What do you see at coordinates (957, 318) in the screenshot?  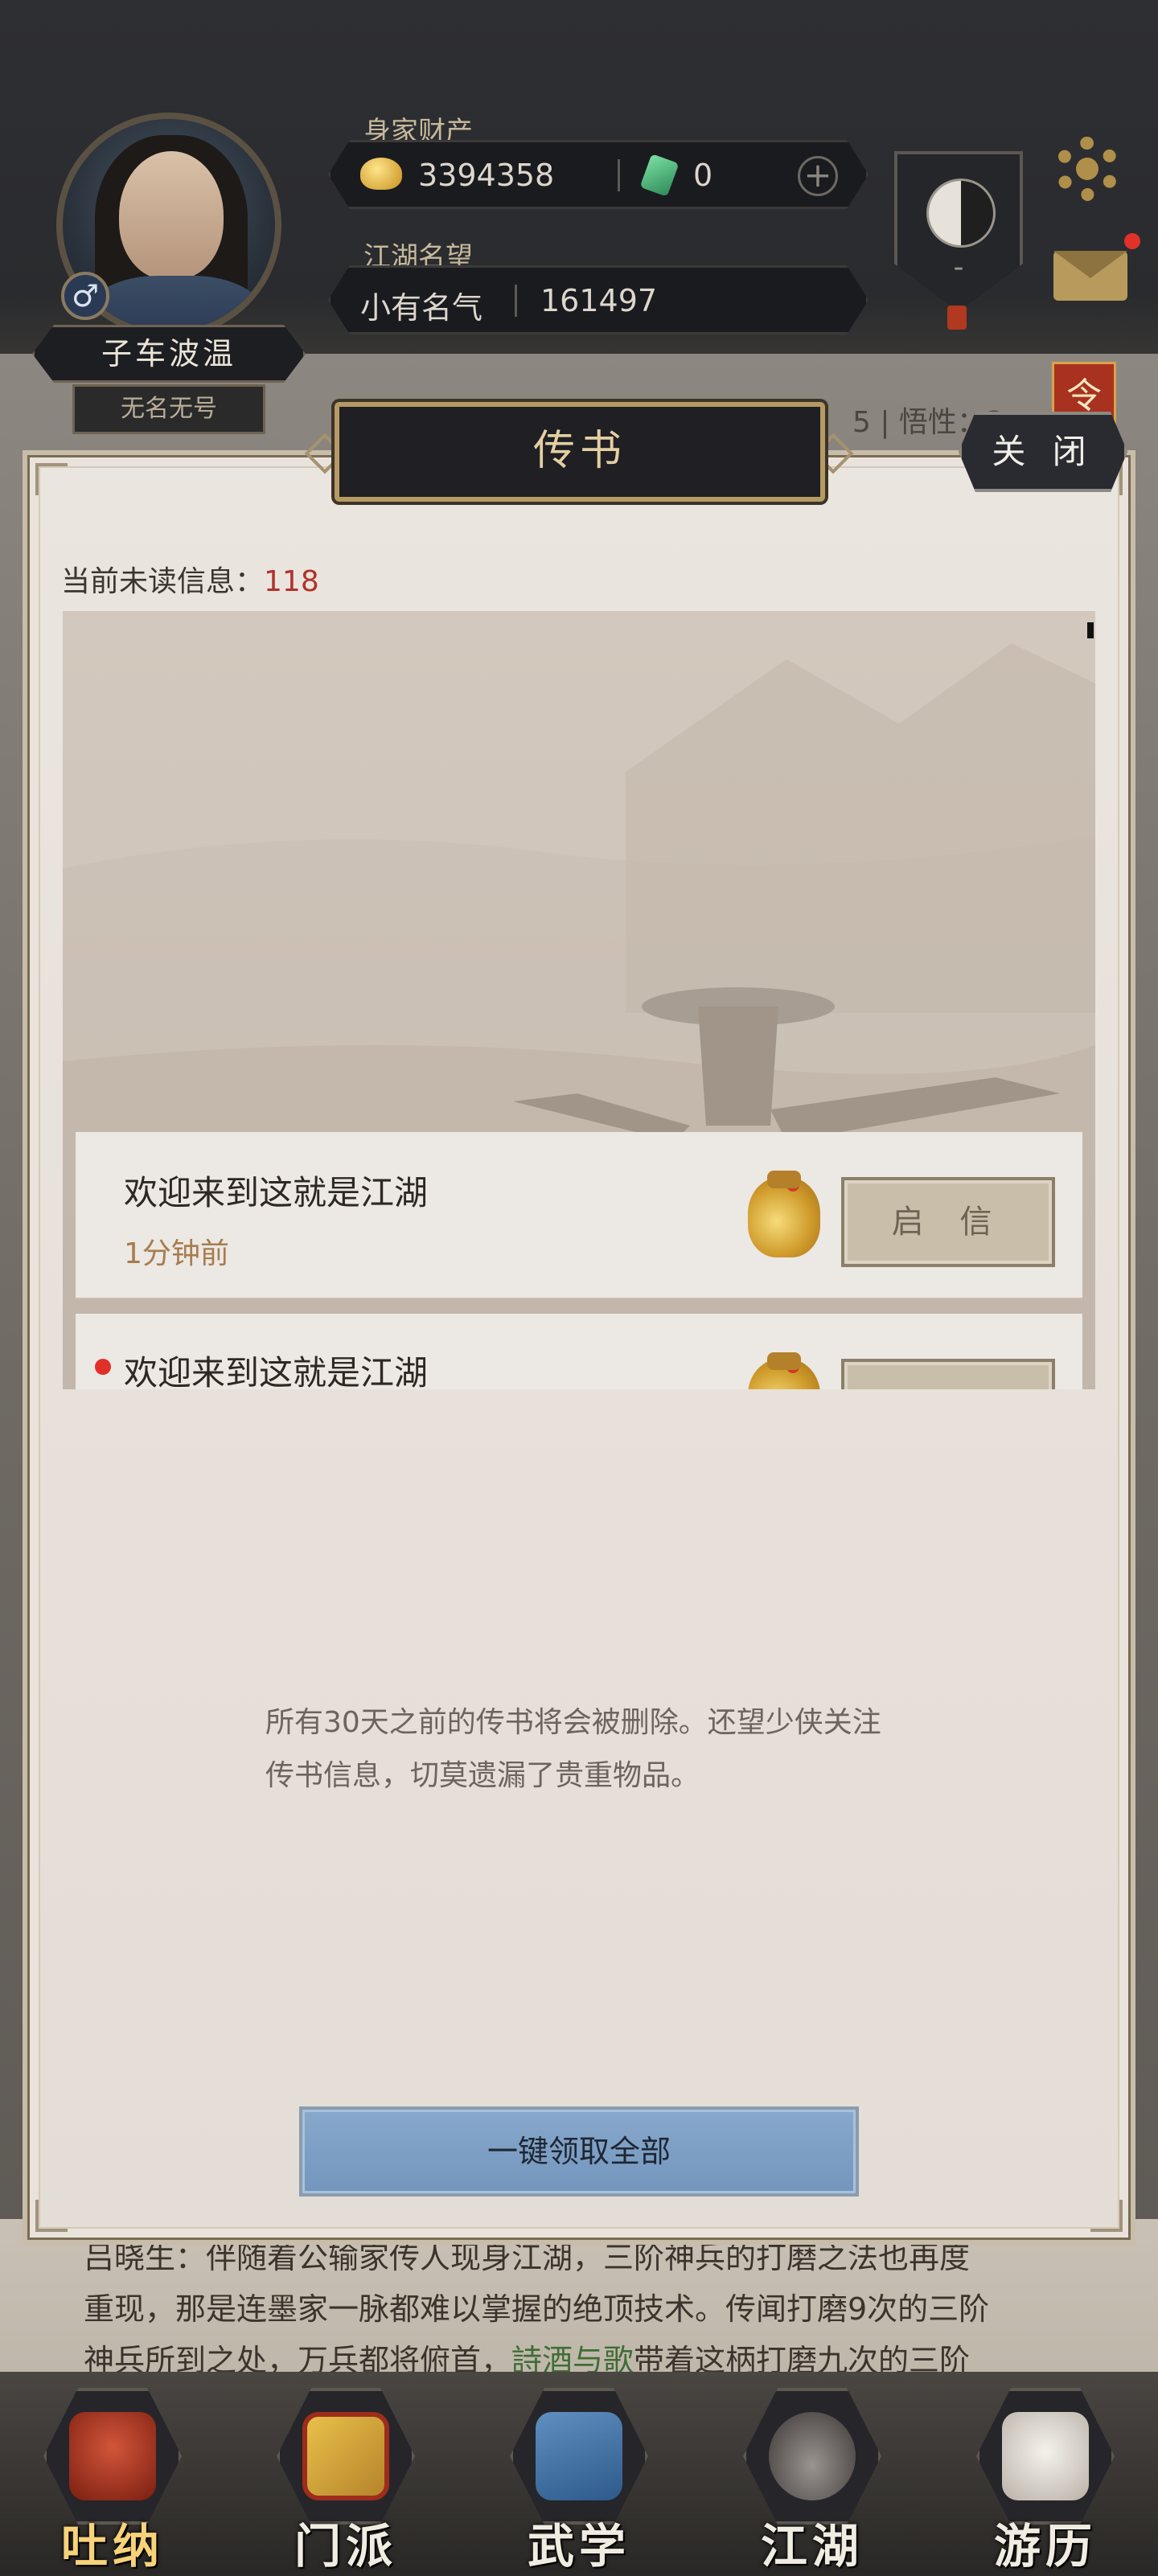 I see `tassel-decoration` at bounding box center [957, 318].